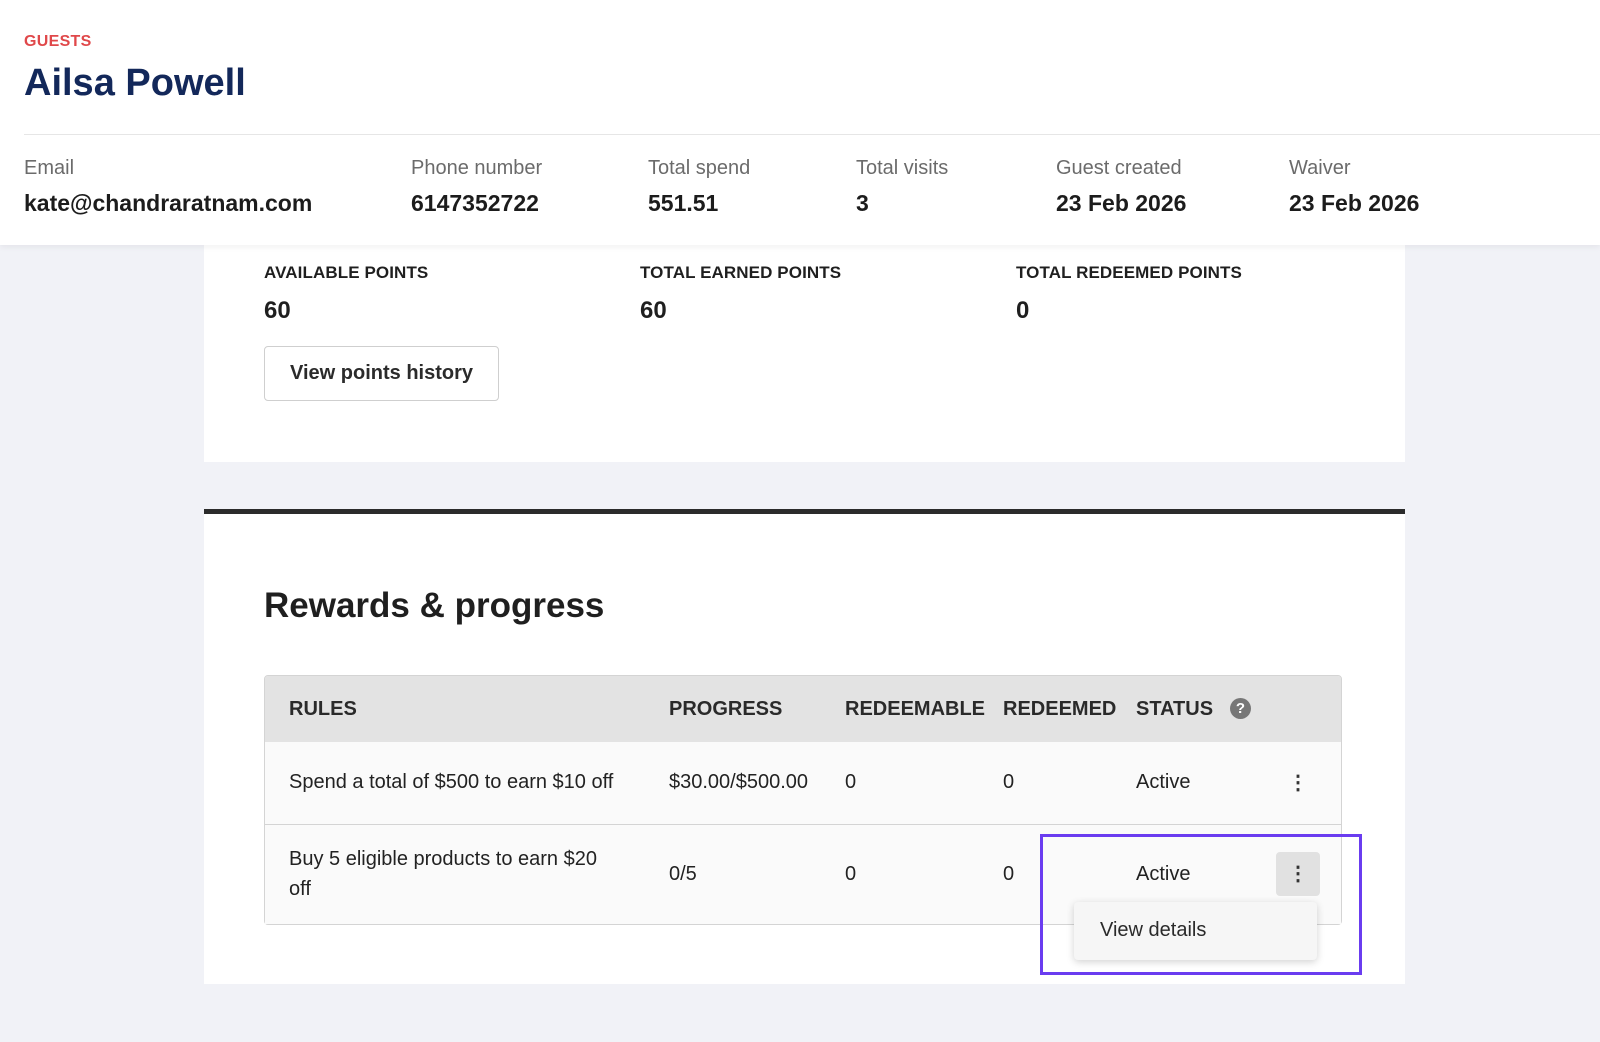  What do you see at coordinates (862, 203) in the screenshot?
I see `total-visits-value: 3` at bounding box center [862, 203].